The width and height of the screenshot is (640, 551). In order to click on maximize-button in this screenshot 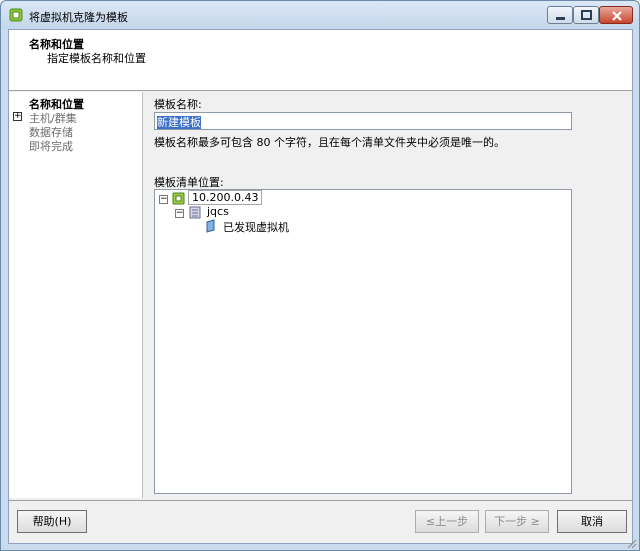, I will do `click(586, 15)`.